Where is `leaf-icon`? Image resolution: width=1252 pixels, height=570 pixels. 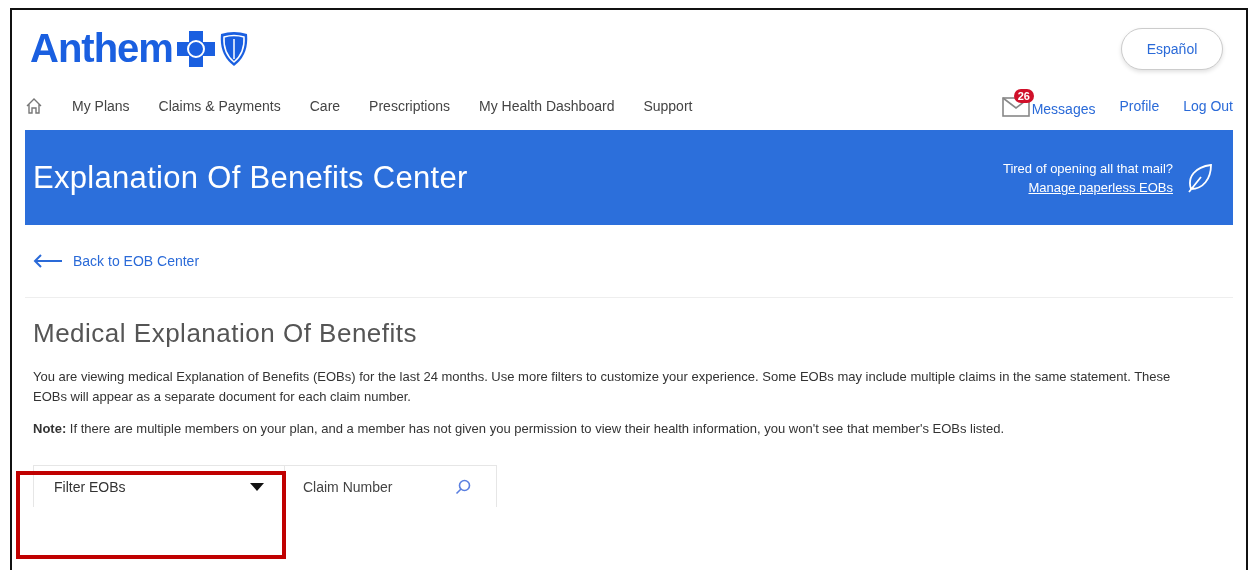
leaf-icon is located at coordinates (1200, 177).